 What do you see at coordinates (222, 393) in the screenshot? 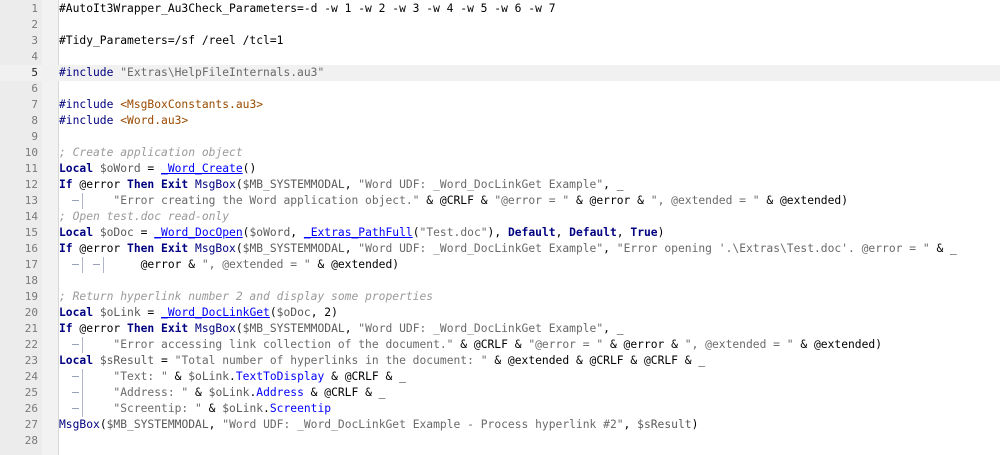
I see `code-text: "Address: " & $oLink.Address & @CRLF & _` at bounding box center [222, 393].